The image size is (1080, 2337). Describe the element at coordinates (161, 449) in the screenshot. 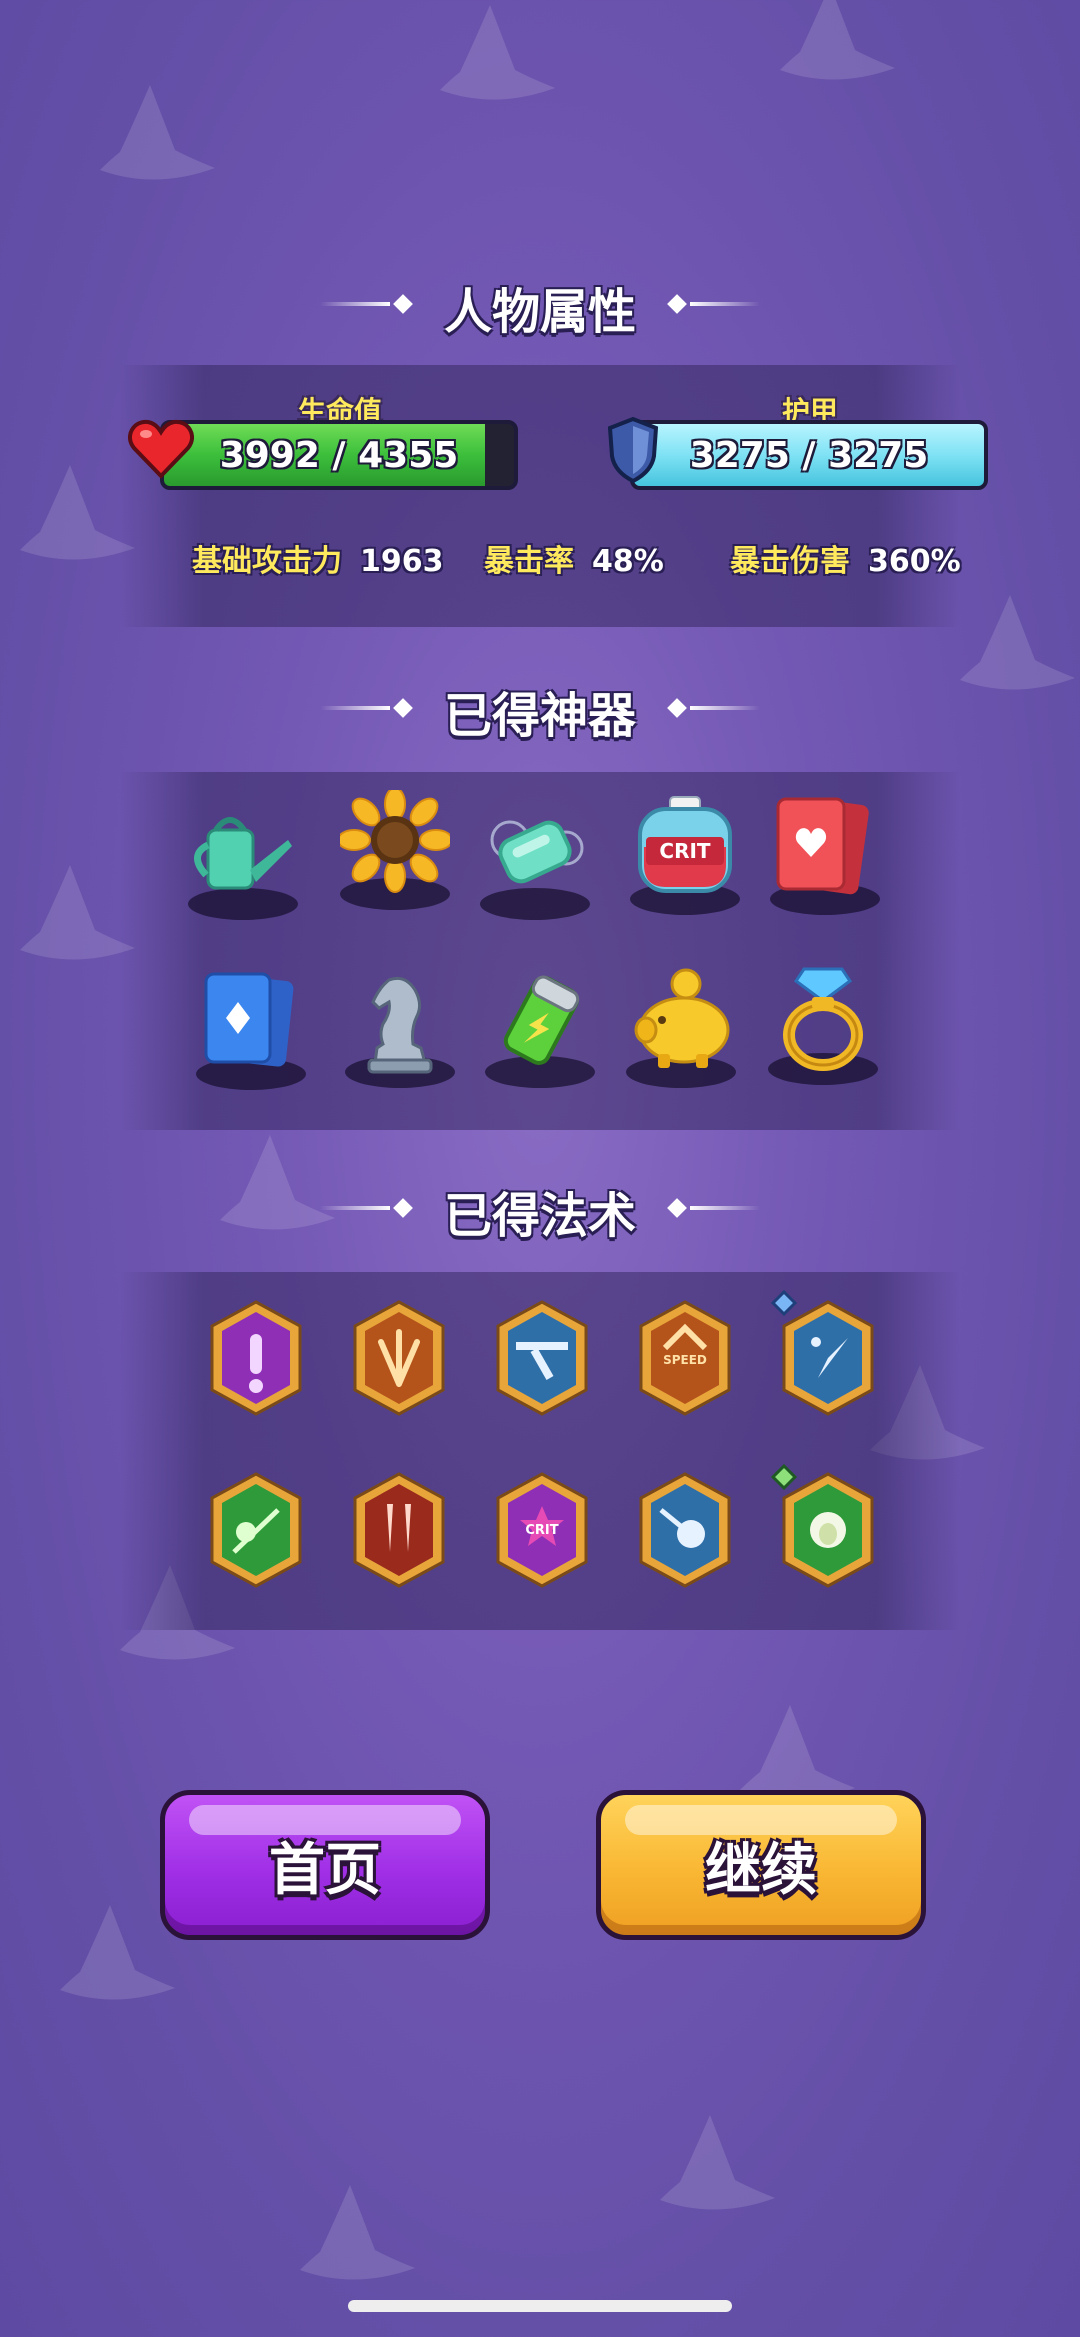

I see `heart-icon` at that location.